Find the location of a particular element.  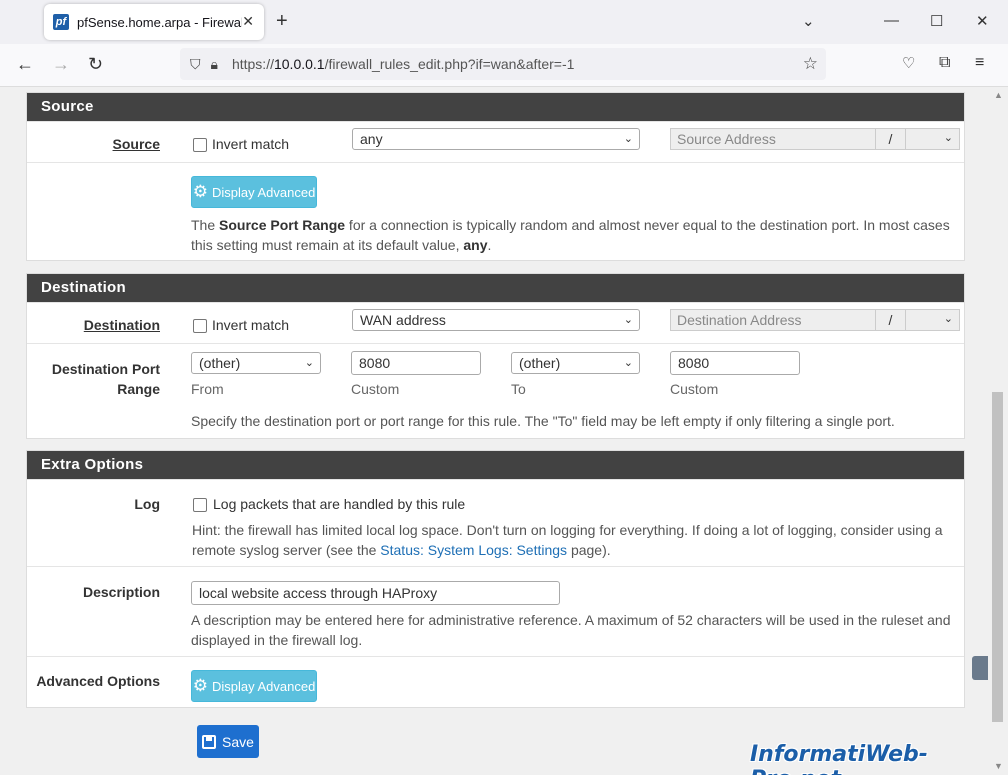

source-header: Source is located at coordinates (495, 107).